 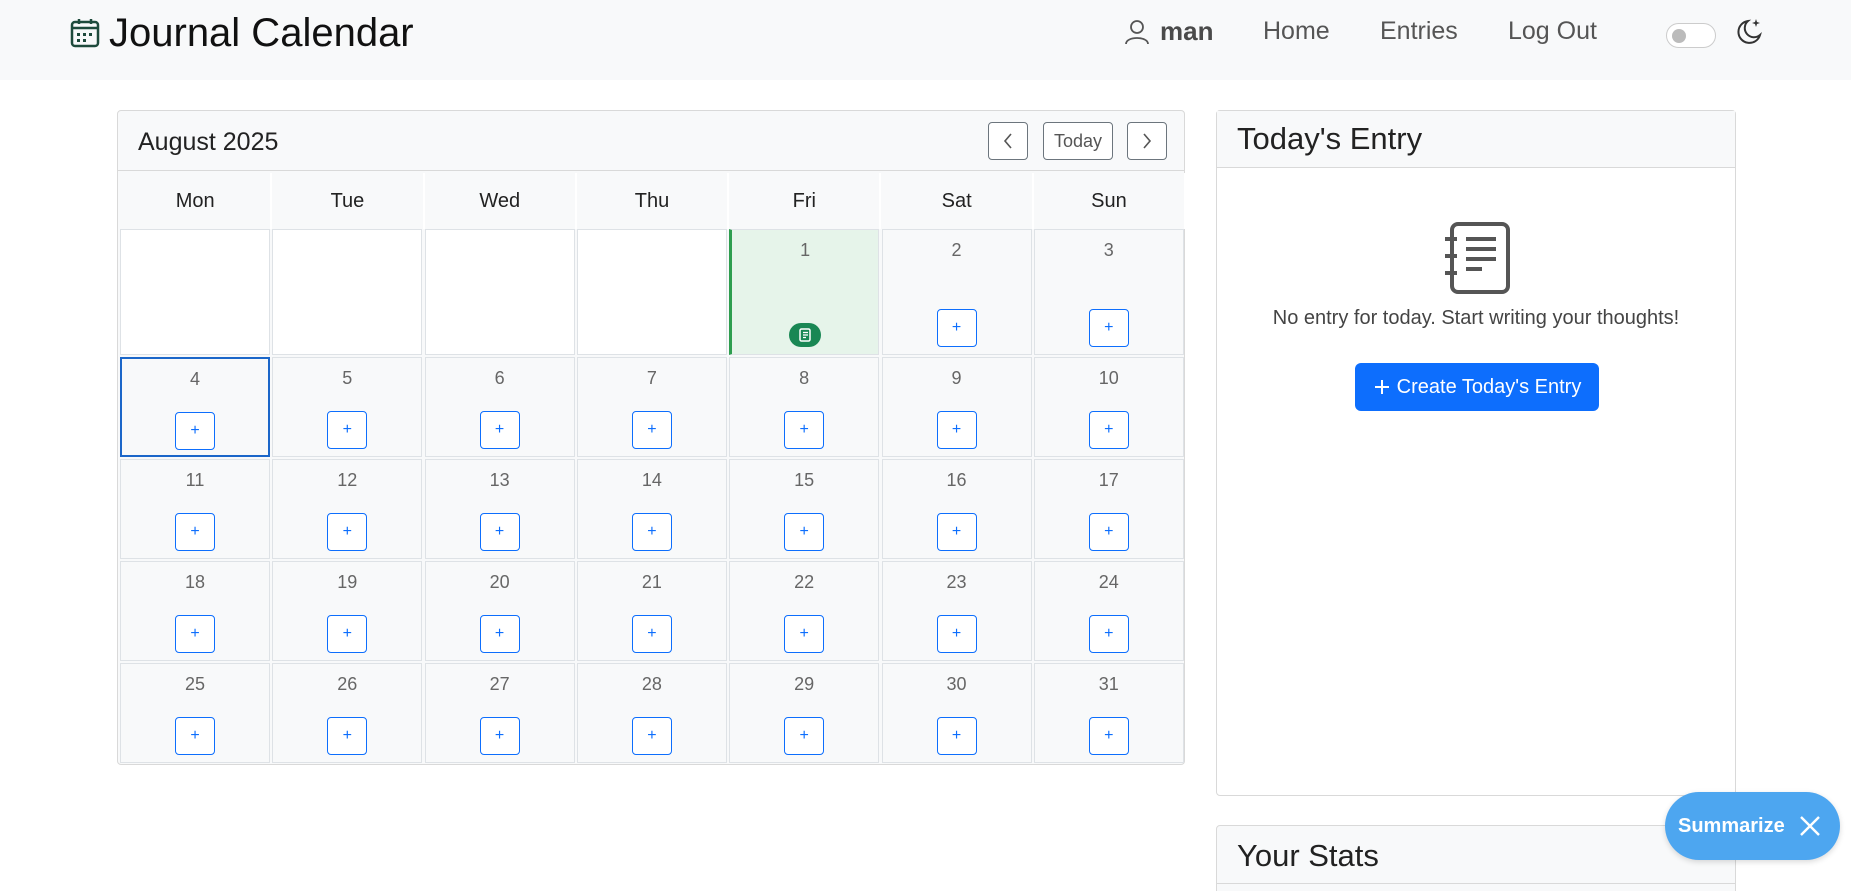 I want to click on day-cell: 1, so click(x=804, y=292).